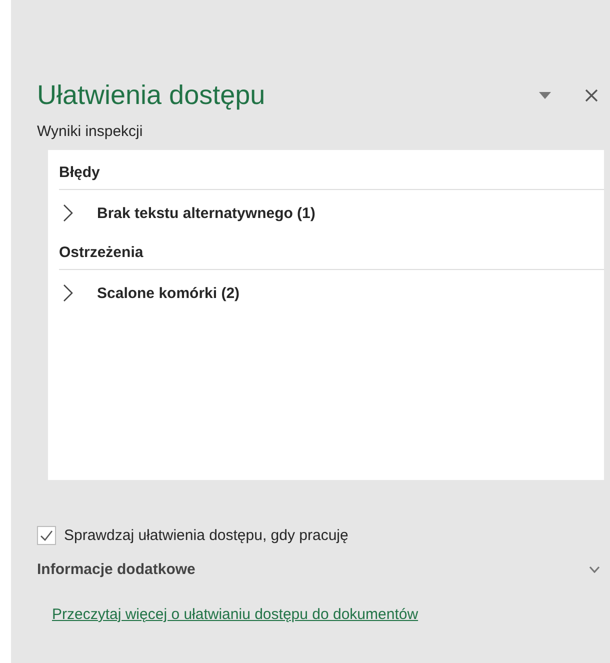  Describe the element at coordinates (331, 253) in the screenshot. I see `group-heading: Ostrzeżenia` at that location.